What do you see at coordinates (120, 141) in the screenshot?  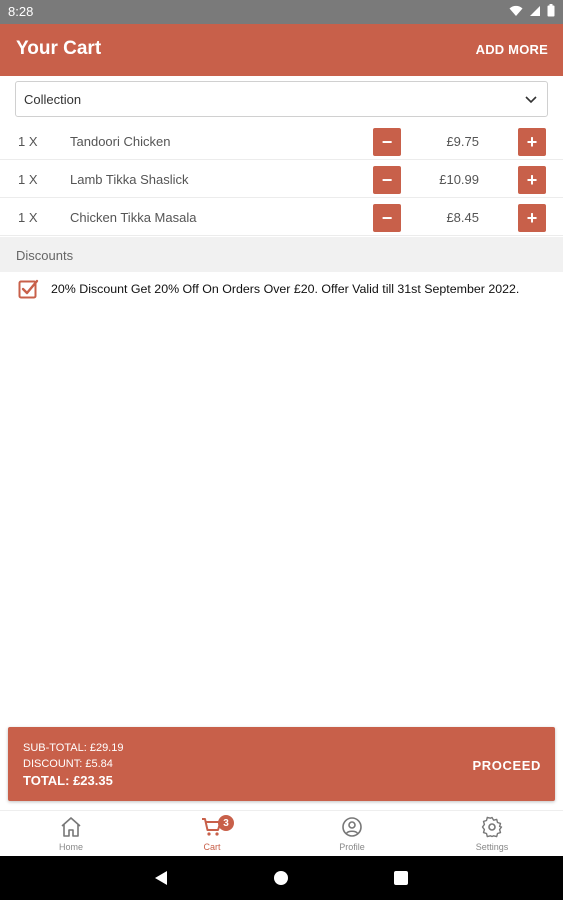 I see `item-name: Tandoori Chicken` at bounding box center [120, 141].